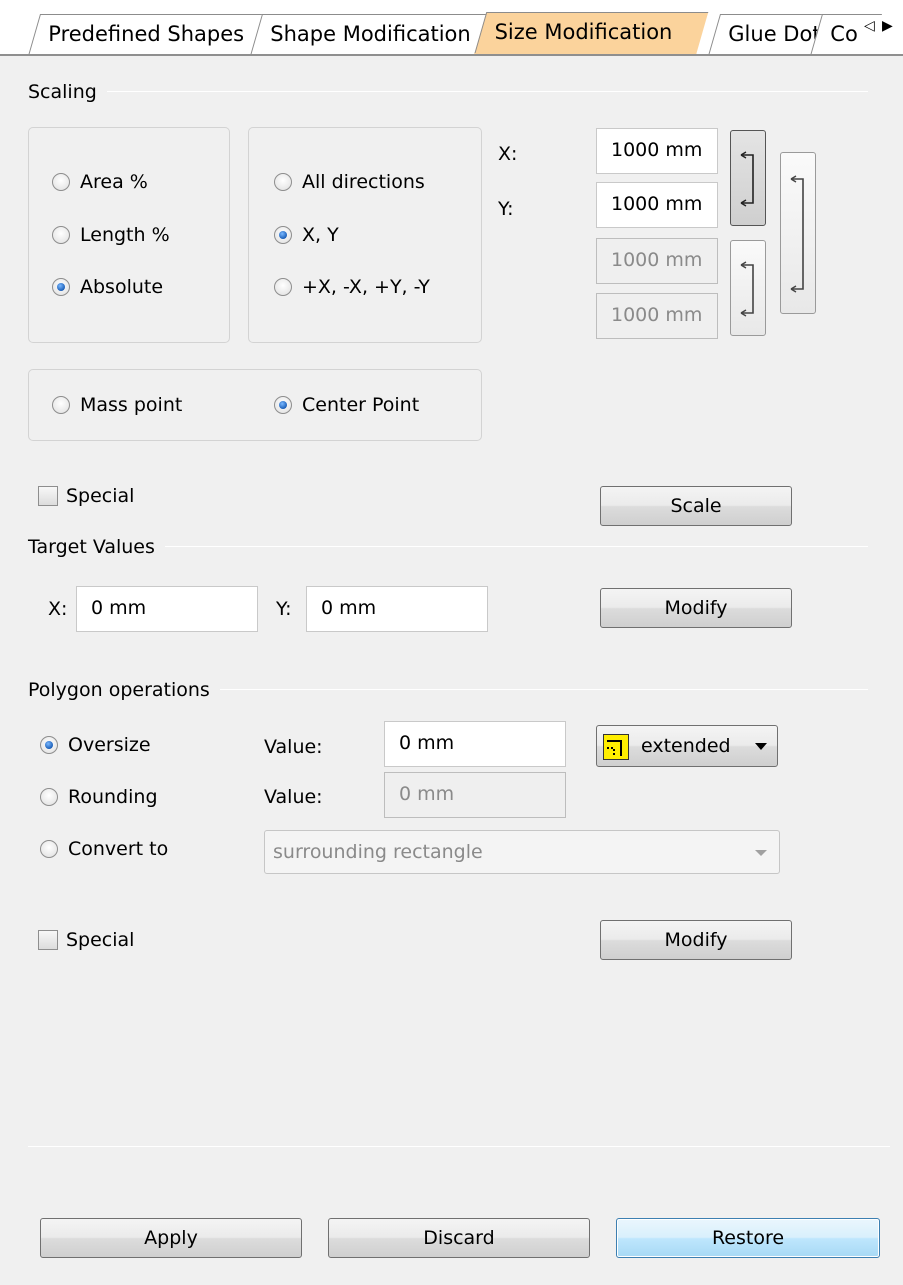 The image size is (903, 1285). Describe the element at coordinates (508, 154) in the screenshot. I see `scale-x-label: X:` at that location.